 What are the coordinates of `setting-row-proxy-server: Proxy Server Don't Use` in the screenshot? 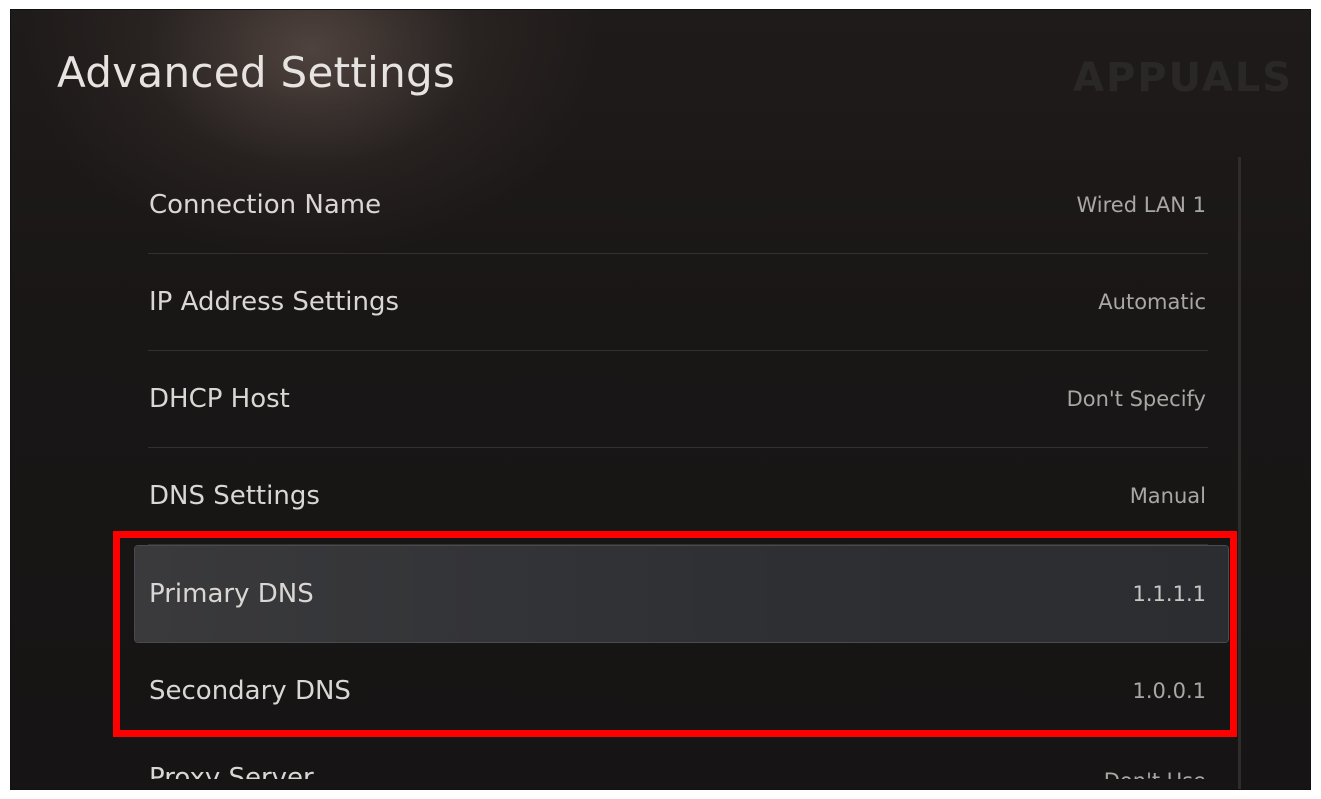 It's located at (678, 759).